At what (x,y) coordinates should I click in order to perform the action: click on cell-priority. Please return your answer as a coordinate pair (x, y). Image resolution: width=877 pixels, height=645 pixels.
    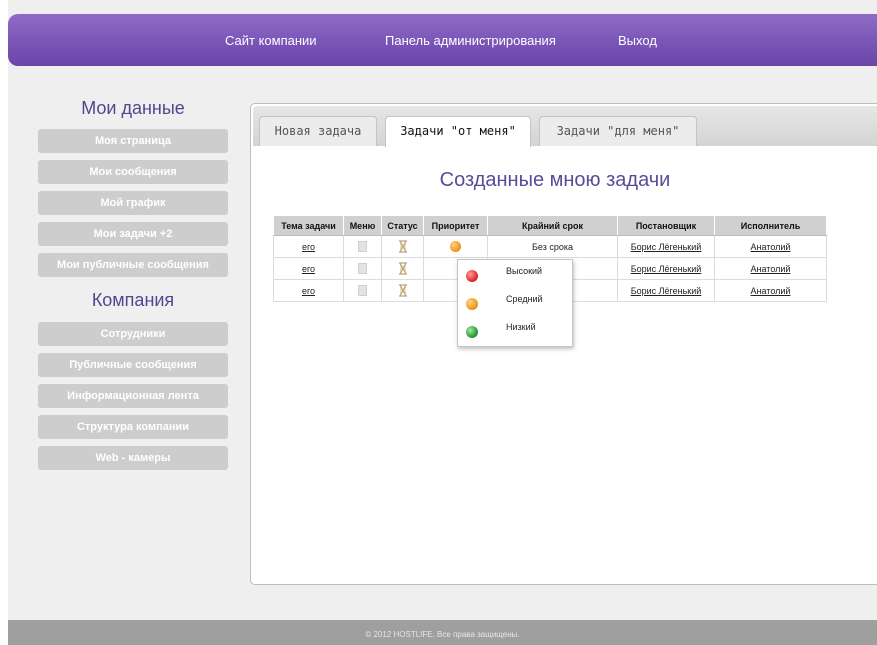
    Looking at the image, I should click on (455, 246).